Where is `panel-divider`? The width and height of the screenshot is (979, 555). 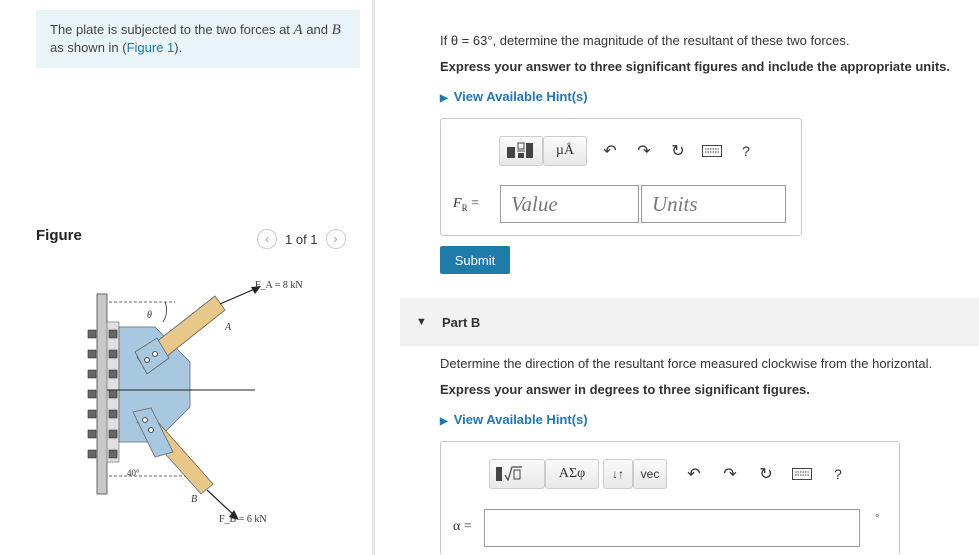 panel-divider is located at coordinates (373, 277).